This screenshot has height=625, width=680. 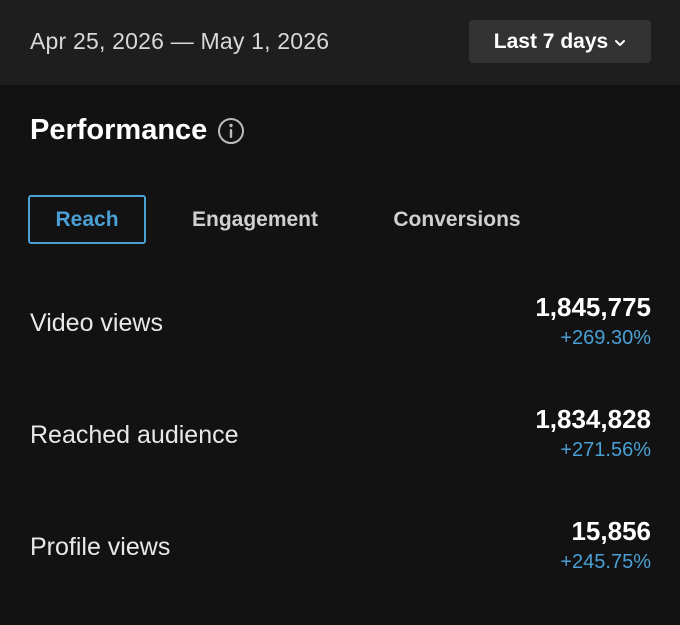 I want to click on metric-row-profile-views: Profile views 15,856 +245.75%, so click(x=340, y=551).